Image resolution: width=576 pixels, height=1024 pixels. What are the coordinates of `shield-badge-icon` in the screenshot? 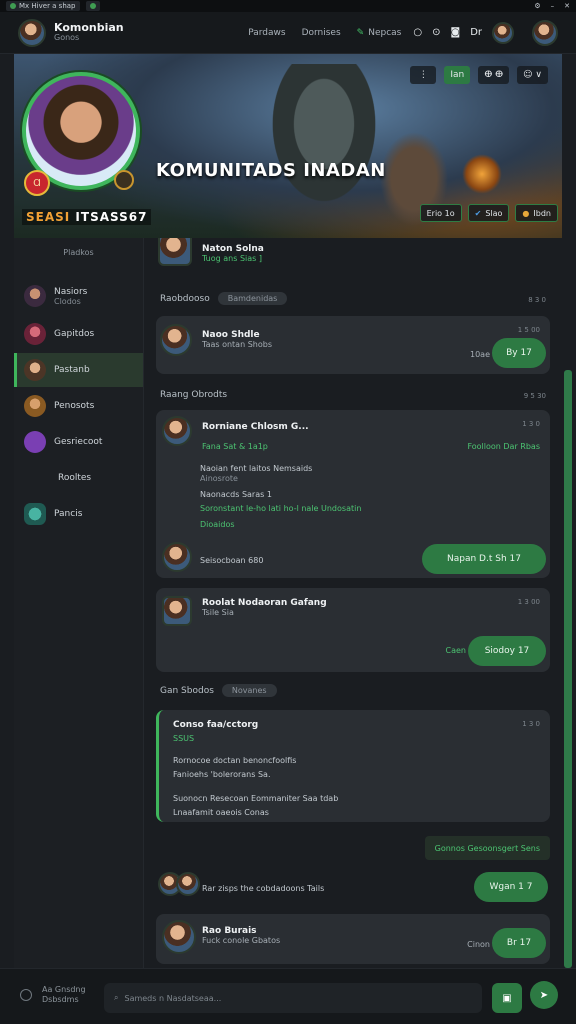 It's located at (124, 180).